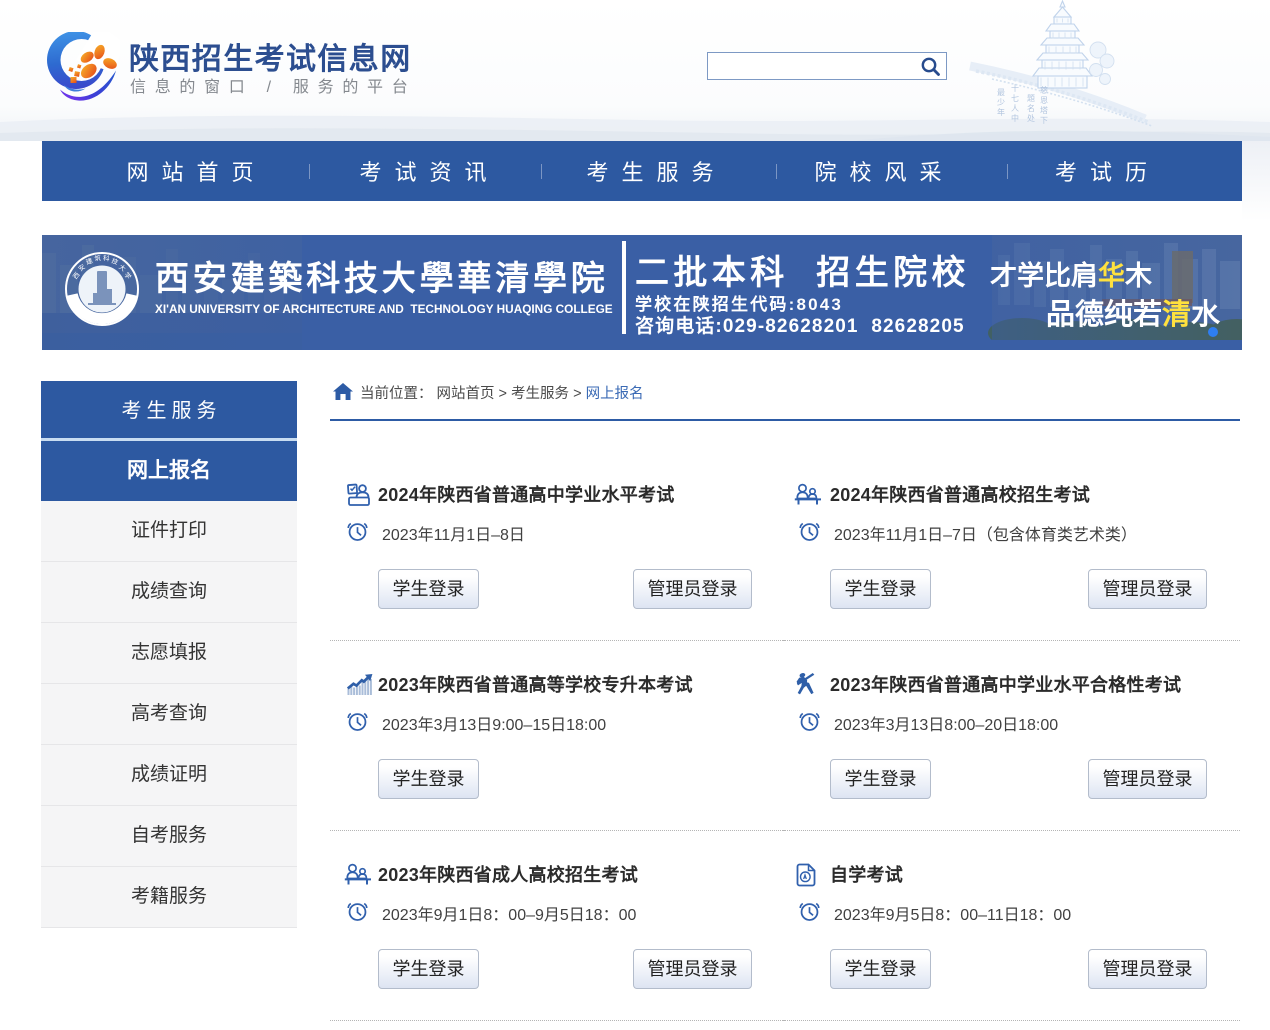 This screenshot has height=1030, width=1270. I want to click on svg-text: 最少年, so click(1001, 103).